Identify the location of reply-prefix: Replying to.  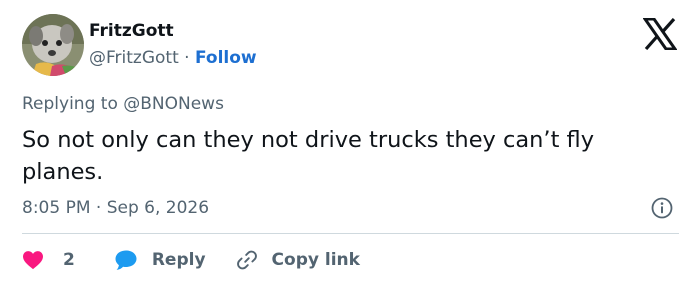
(70, 104).